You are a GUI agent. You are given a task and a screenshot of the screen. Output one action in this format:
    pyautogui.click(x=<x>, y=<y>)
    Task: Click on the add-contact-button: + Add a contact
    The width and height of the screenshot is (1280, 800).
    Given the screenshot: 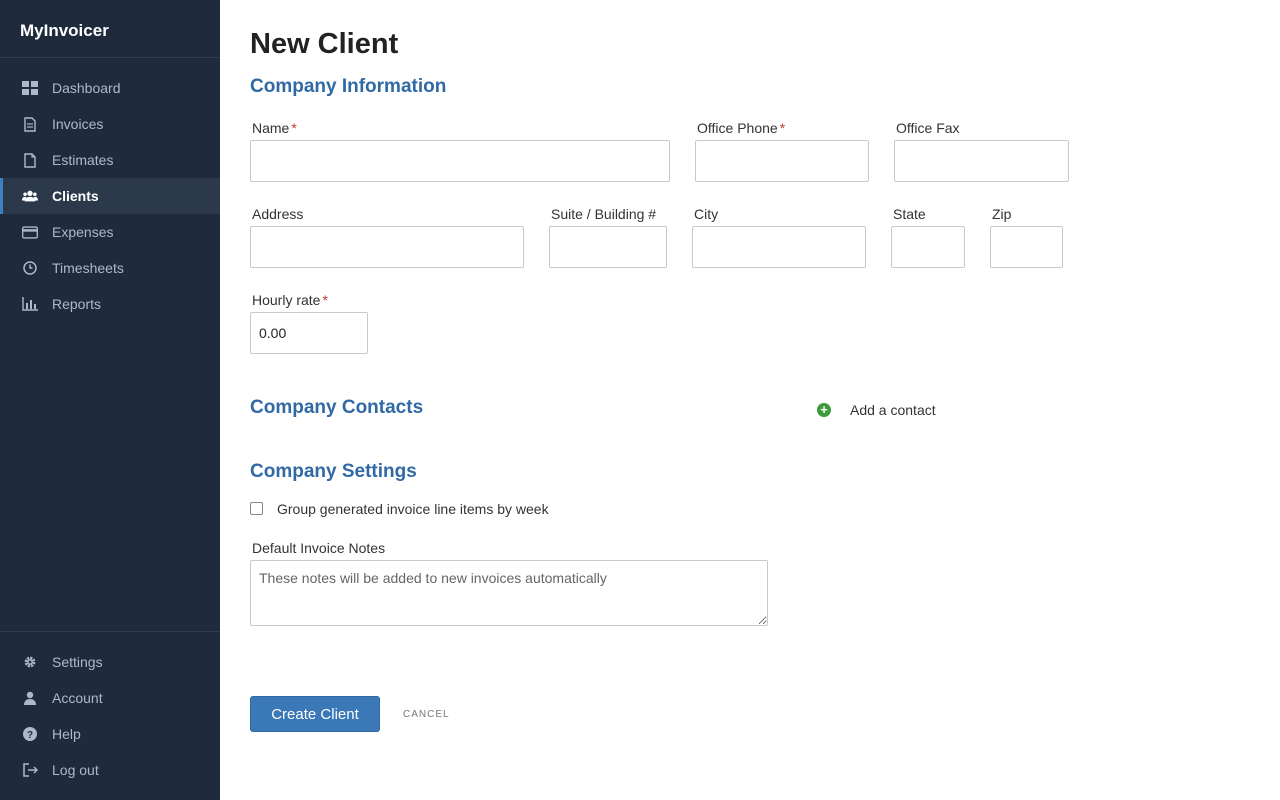 What is the action you would take?
    pyautogui.click(x=876, y=410)
    